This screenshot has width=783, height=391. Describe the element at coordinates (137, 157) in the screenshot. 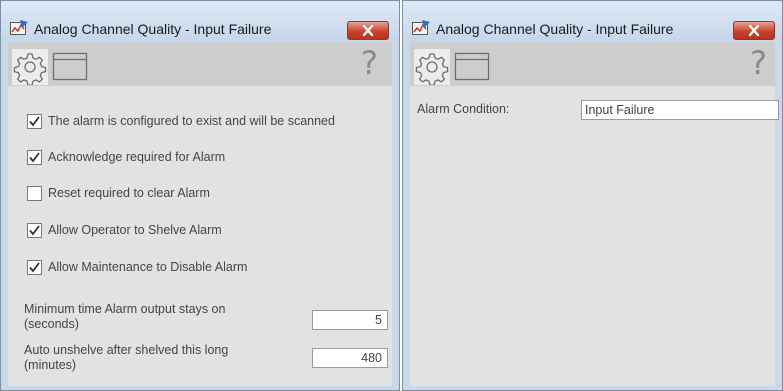

I see `checkbox-label: Acknowledge required for Alarm` at that location.